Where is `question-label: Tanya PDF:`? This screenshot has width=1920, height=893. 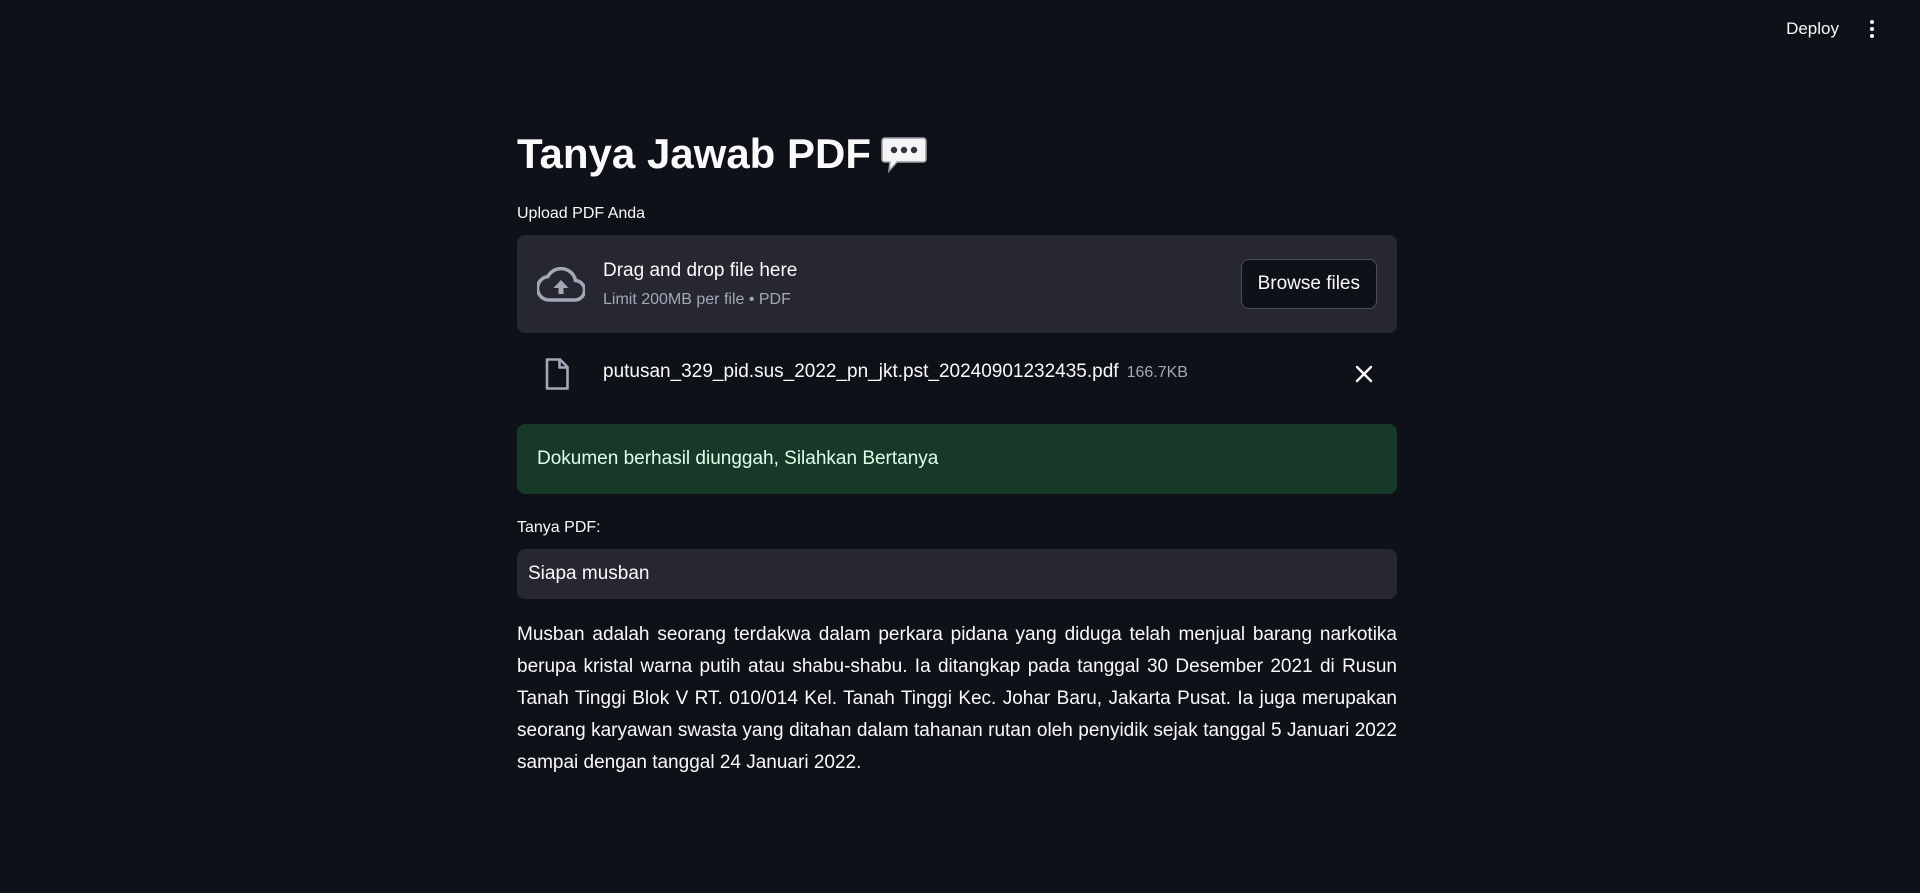 question-label: Tanya PDF: is located at coordinates (559, 527).